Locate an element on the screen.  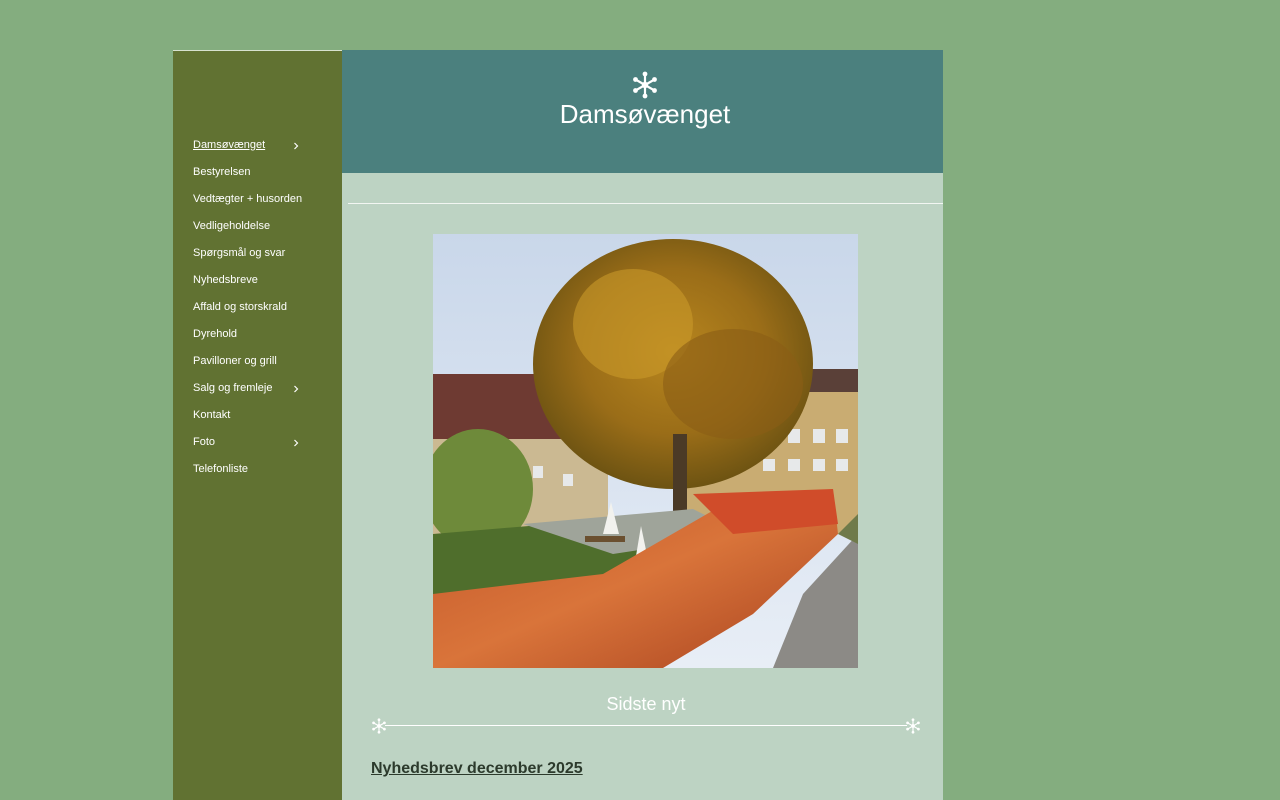
nav-item-label: Kontakt is located at coordinates (212, 415).